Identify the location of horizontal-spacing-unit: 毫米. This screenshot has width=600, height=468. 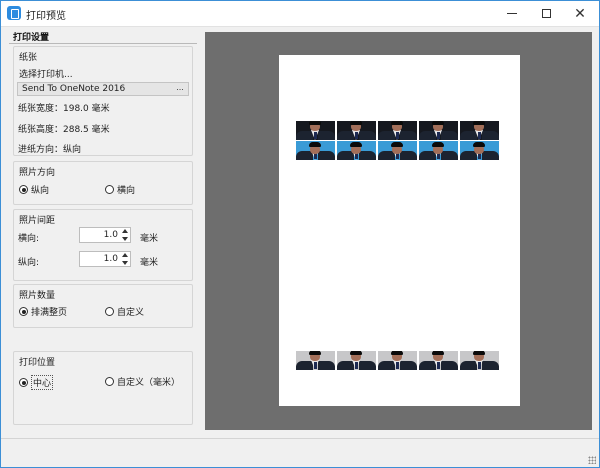
(149, 239).